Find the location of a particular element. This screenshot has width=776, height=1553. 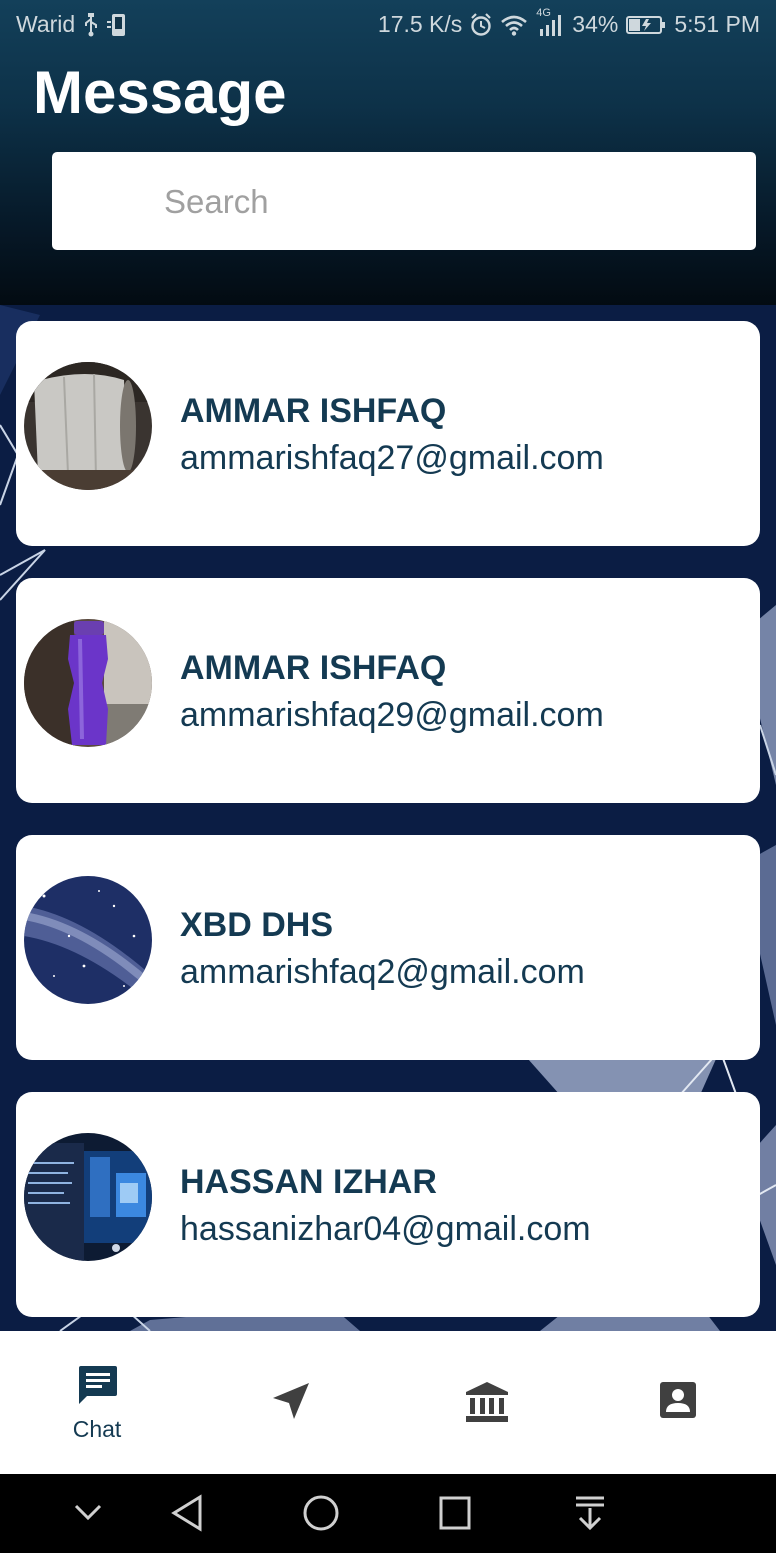

notification-pulldown-icon is located at coordinates (590, 1515).